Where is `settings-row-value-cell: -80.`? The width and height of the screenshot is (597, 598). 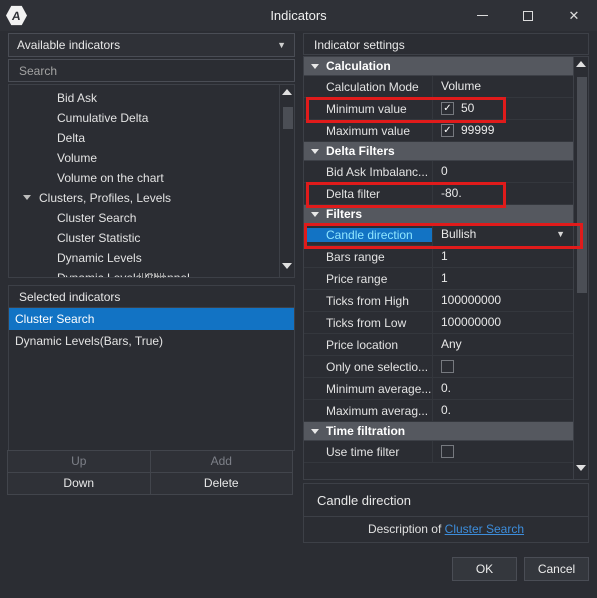
settings-row-value-cell: -80. is located at coordinates (502, 193).